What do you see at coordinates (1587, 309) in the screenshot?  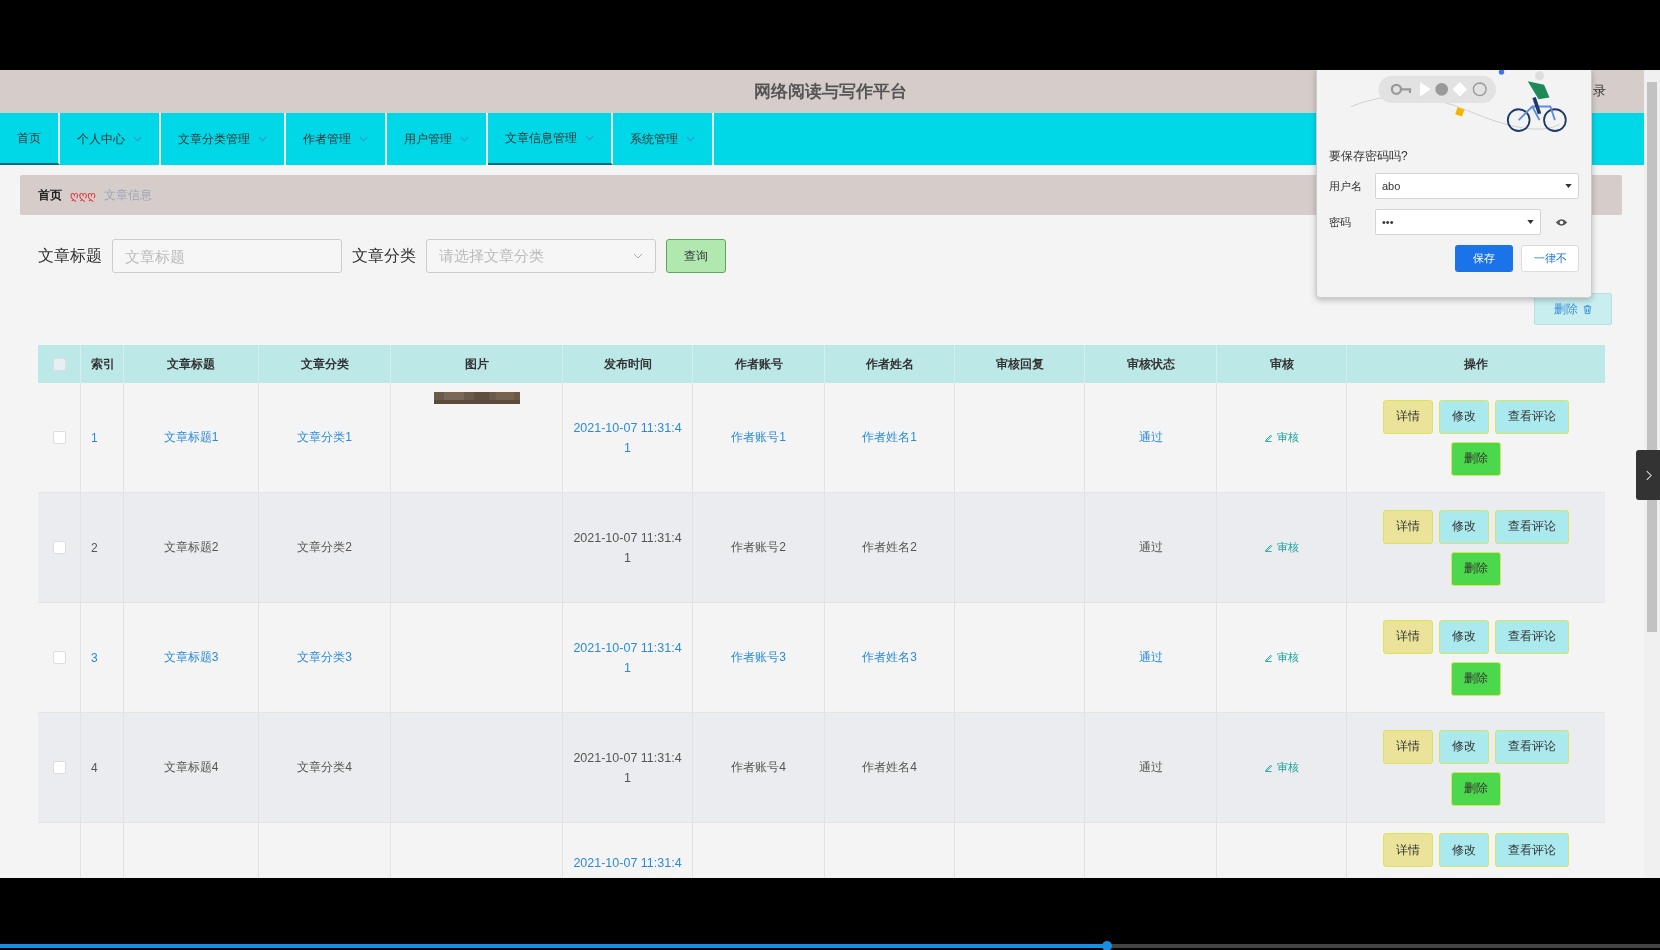 I see `trash-icon` at bounding box center [1587, 309].